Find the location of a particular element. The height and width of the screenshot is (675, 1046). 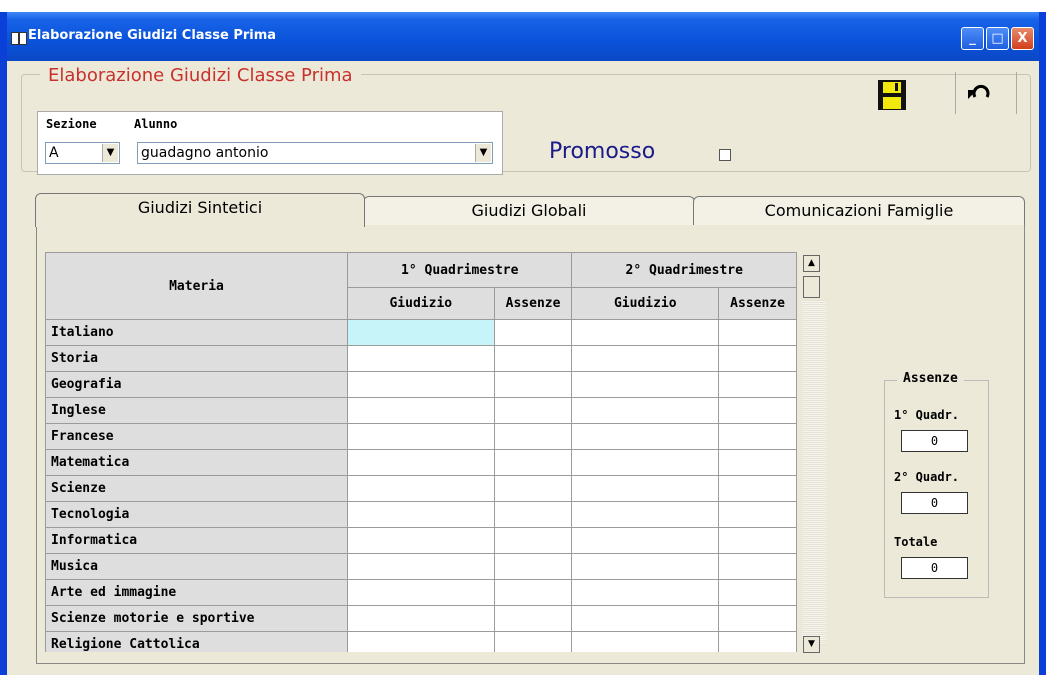

tab-giudizi-sintetici: Giudizi Sintetici is located at coordinates (200, 210).